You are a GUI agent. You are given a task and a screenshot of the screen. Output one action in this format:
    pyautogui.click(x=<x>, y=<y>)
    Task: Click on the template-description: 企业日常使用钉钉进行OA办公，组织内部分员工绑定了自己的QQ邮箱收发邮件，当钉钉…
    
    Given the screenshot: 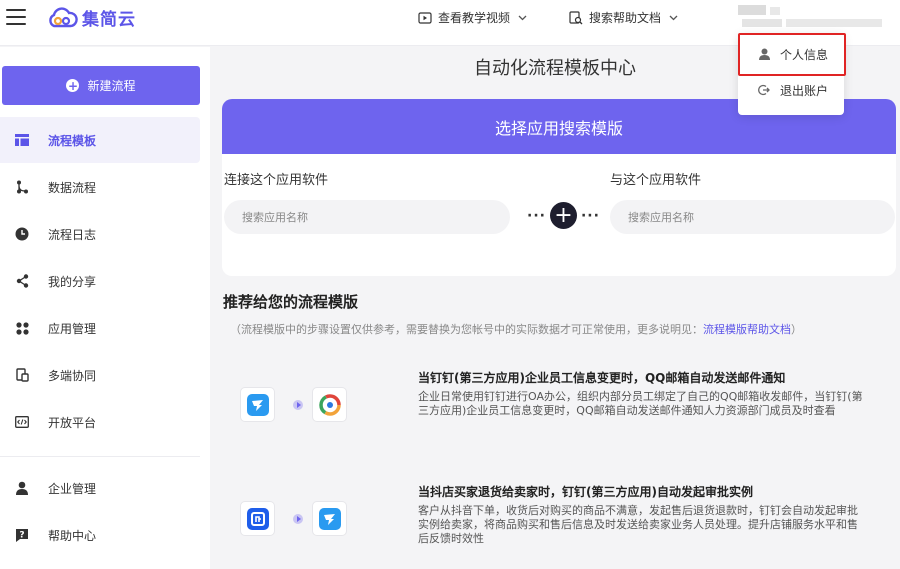 What is the action you would take?
    pyautogui.click(x=640, y=403)
    